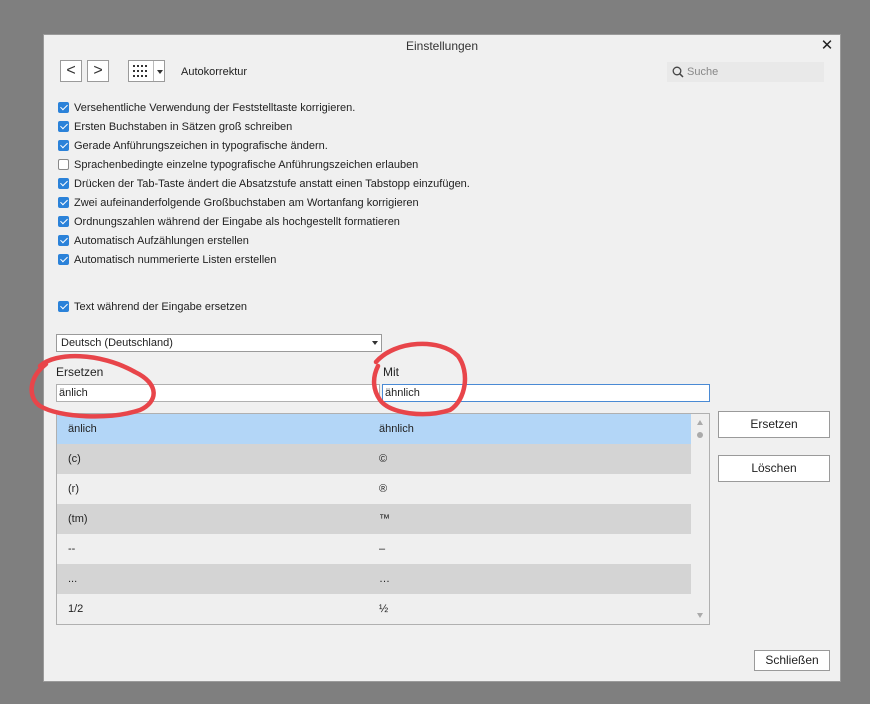 This screenshot has height=704, width=870. What do you see at coordinates (678, 72) in the screenshot?
I see `search-icon` at bounding box center [678, 72].